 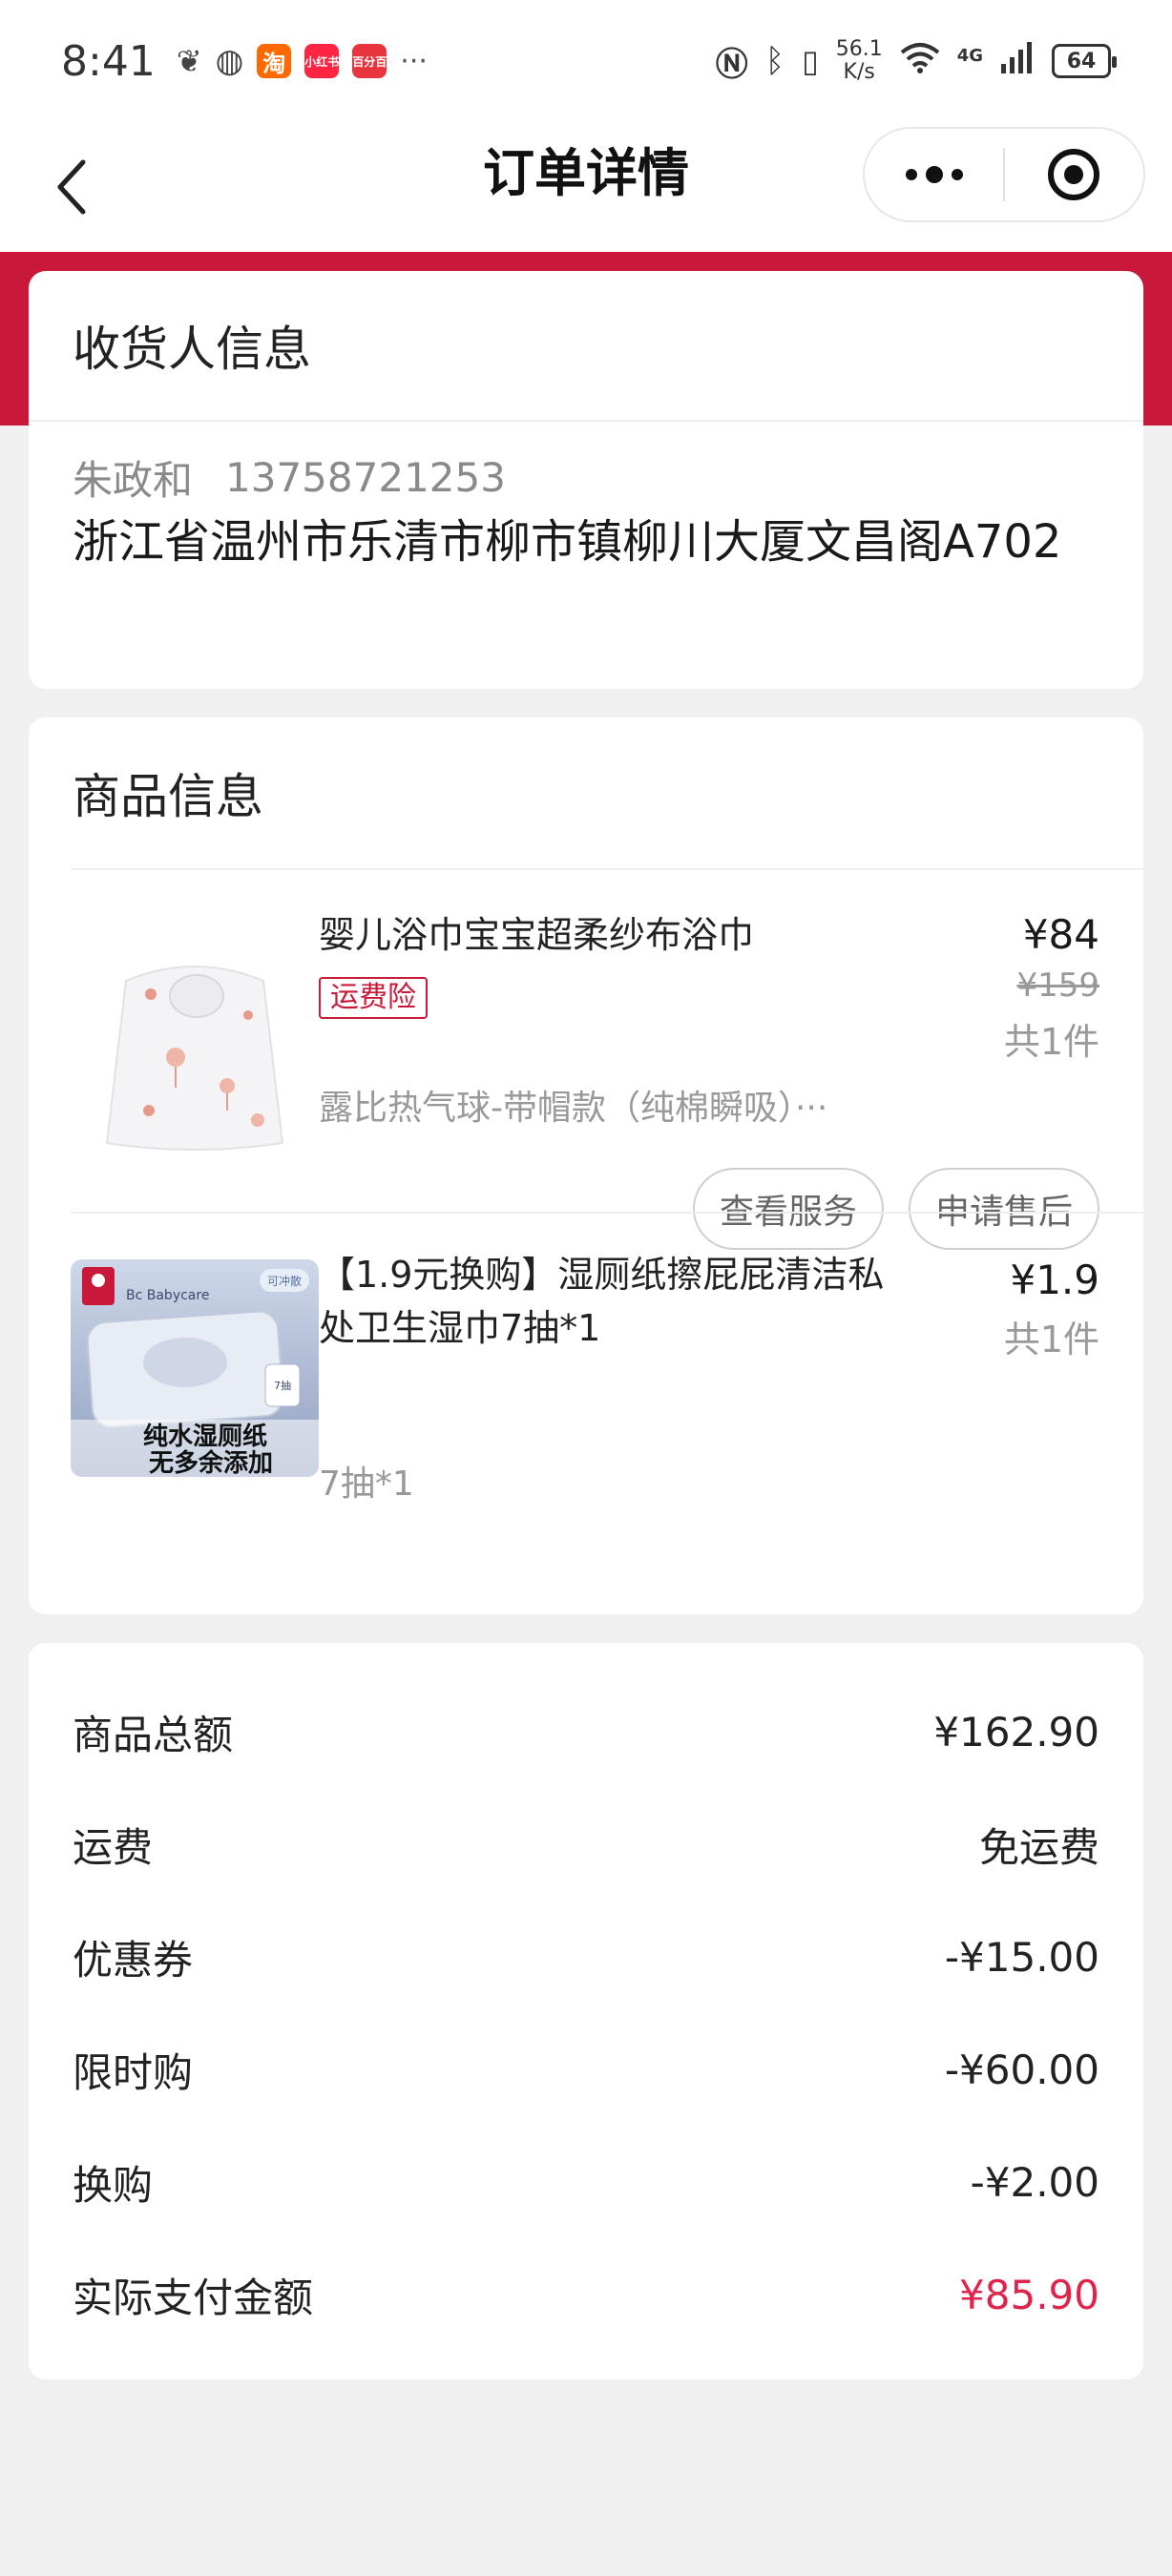 I want to click on summary-row-flash-sale: 限时购 -¥60.00, so click(x=586, y=2069).